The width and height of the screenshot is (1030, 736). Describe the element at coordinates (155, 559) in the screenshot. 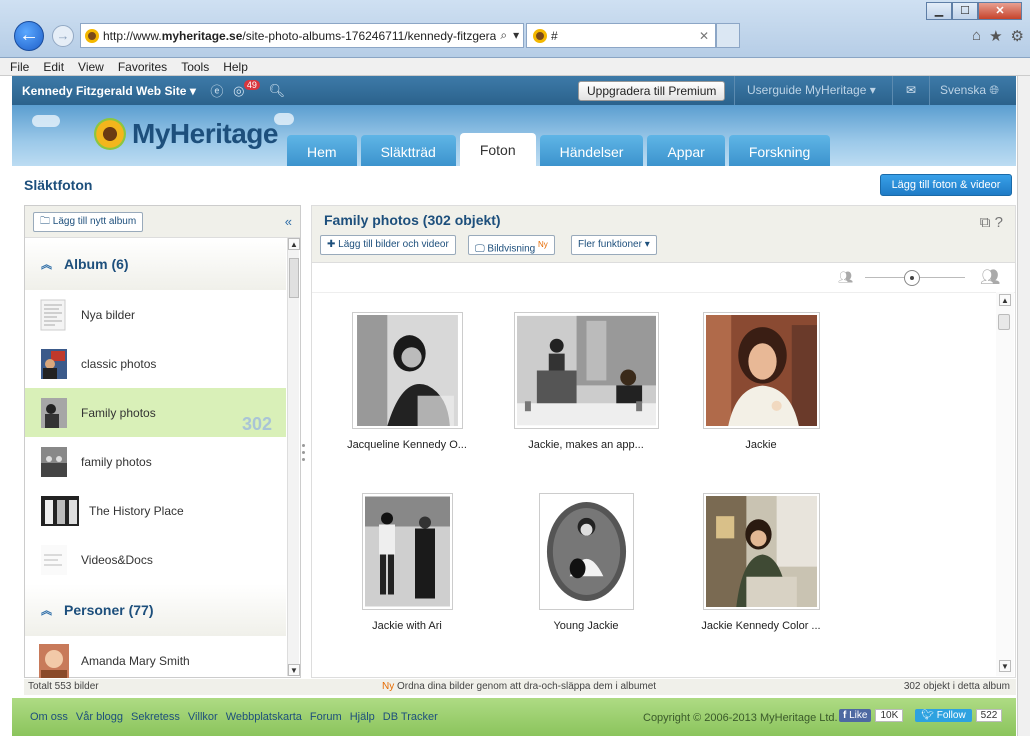

I see `album-item: Videos&Docs` at that location.